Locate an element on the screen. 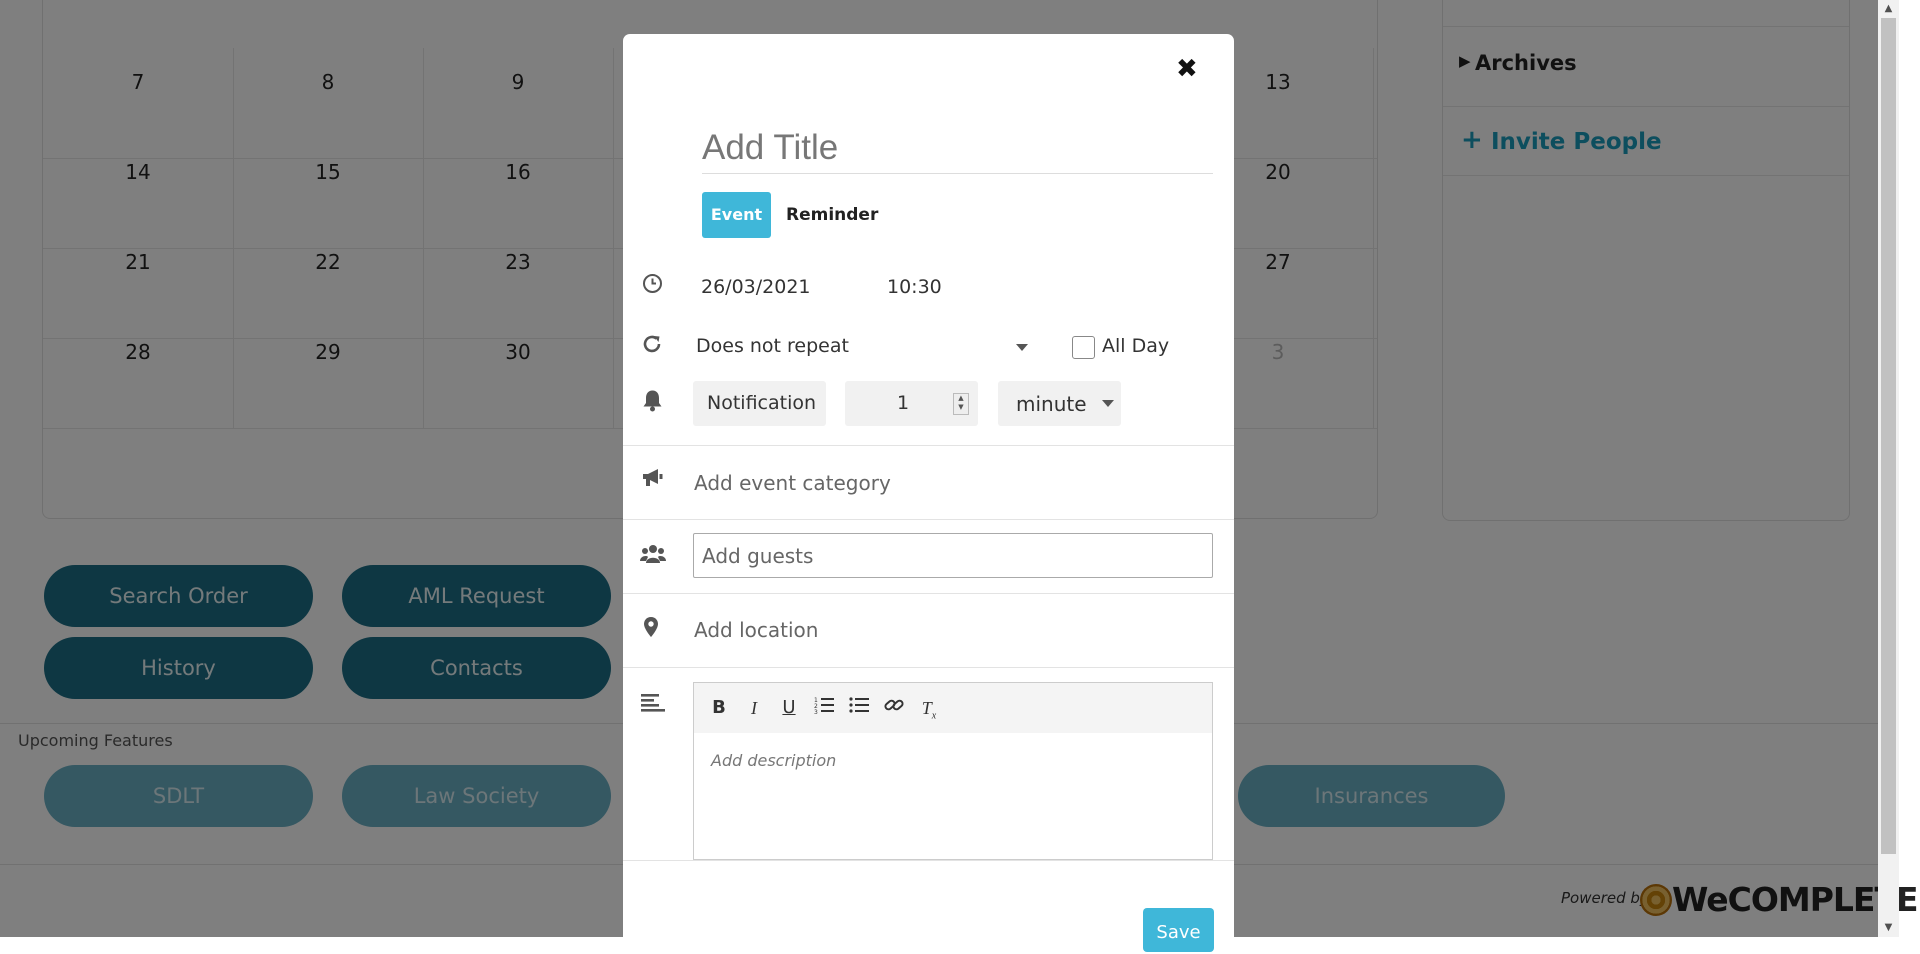  page-scrollbar: ▲ ▼ is located at coordinates (1888, 468).